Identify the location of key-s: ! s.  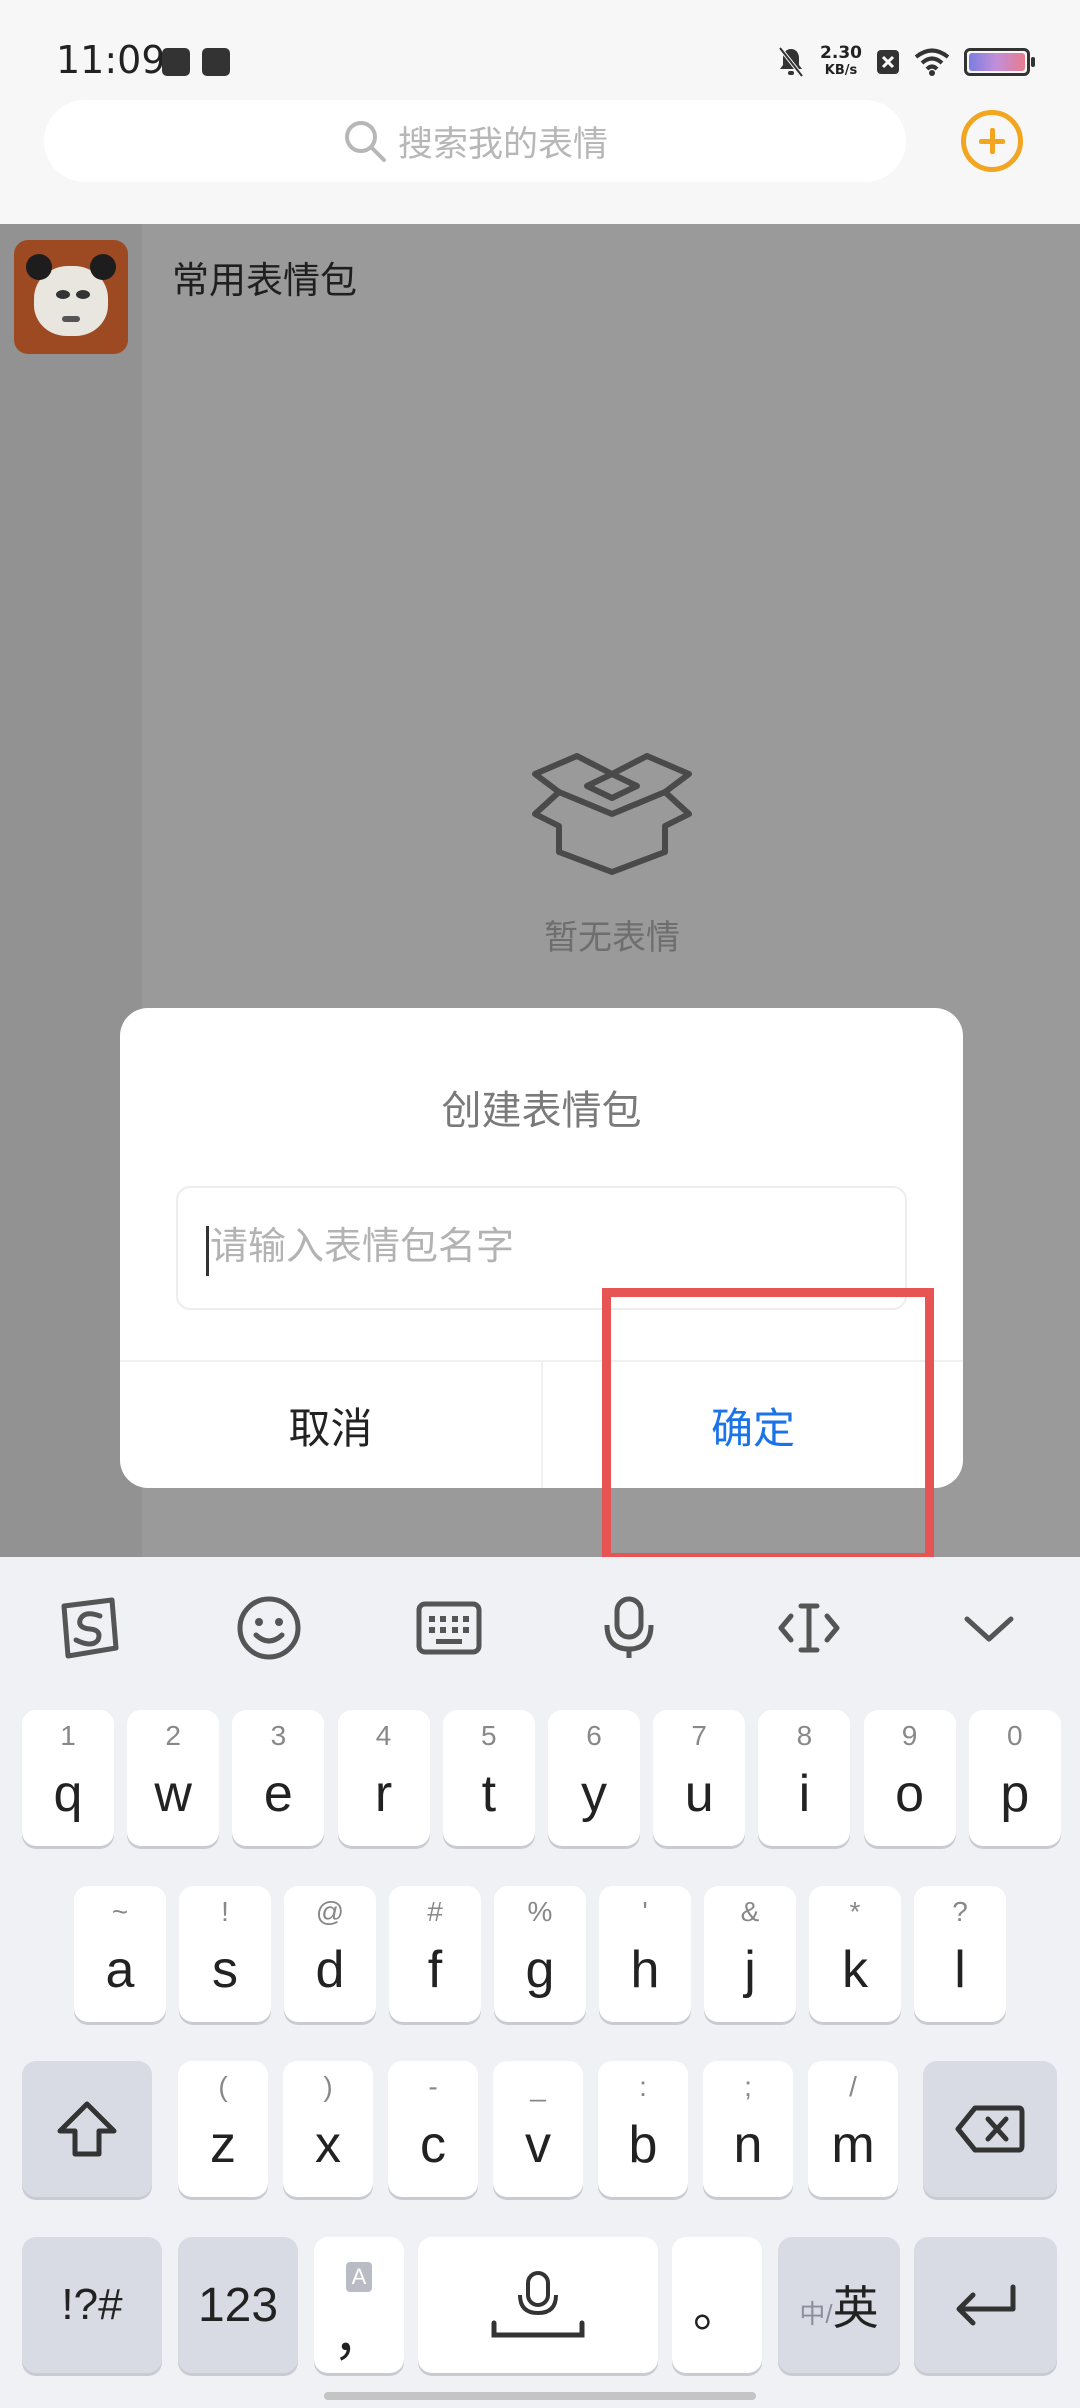
(225, 1954).